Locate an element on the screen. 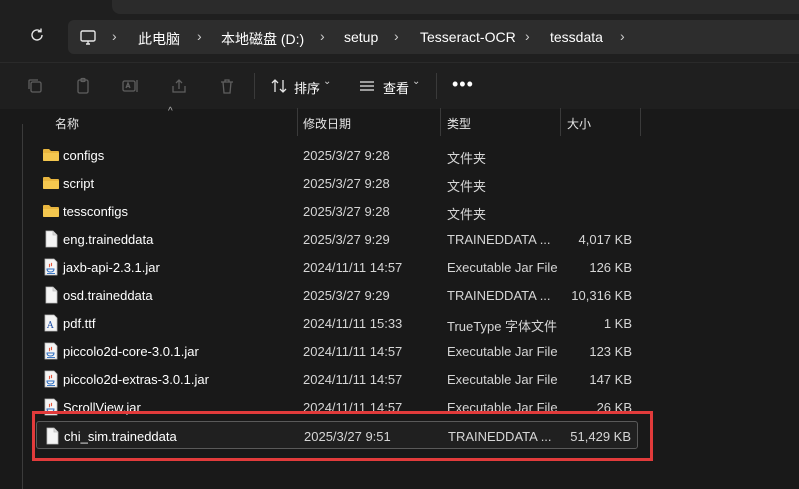 The height and width of the screenshot is (489, 799). command-bar: 排序 ⌄ 查看 ⌄ ••• is located at coordinates (399, 85).